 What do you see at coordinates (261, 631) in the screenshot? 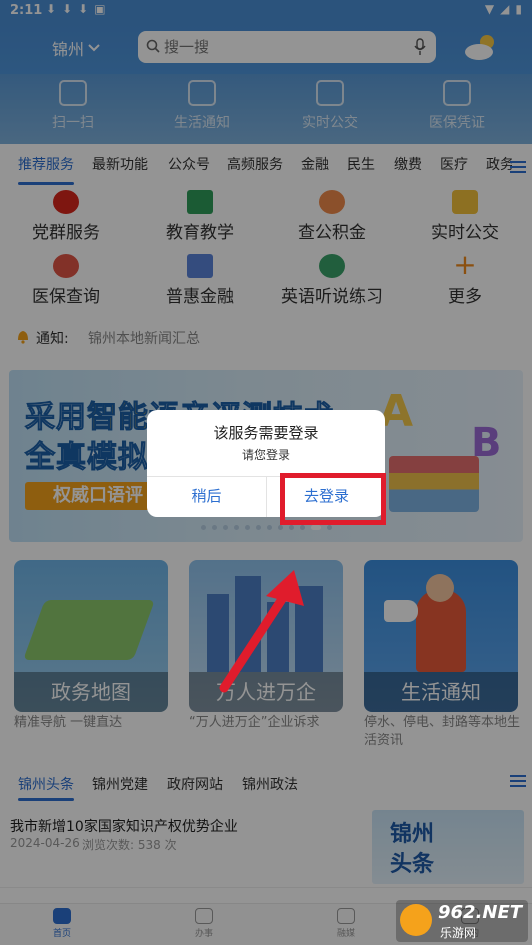
I see `red-arrow-annotation` at bounding box center [261, 631].